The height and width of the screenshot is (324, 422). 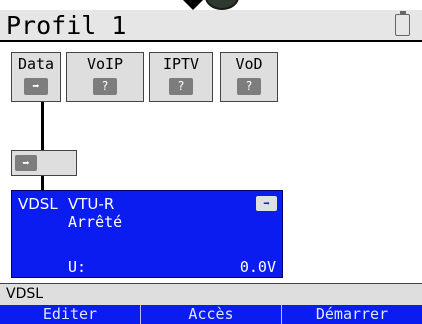 What do you see at coordinates (402, 25) in the screenshot?
I see `battery-icon` at bounding box center [402, 25].